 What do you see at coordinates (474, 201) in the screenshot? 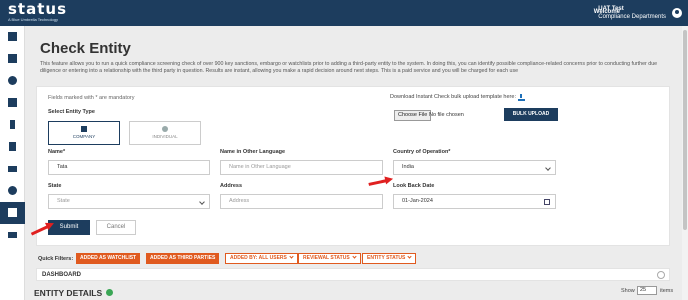
I see `lookback-date-input: 01-Jan-2024` at bounding box center [474, 201].